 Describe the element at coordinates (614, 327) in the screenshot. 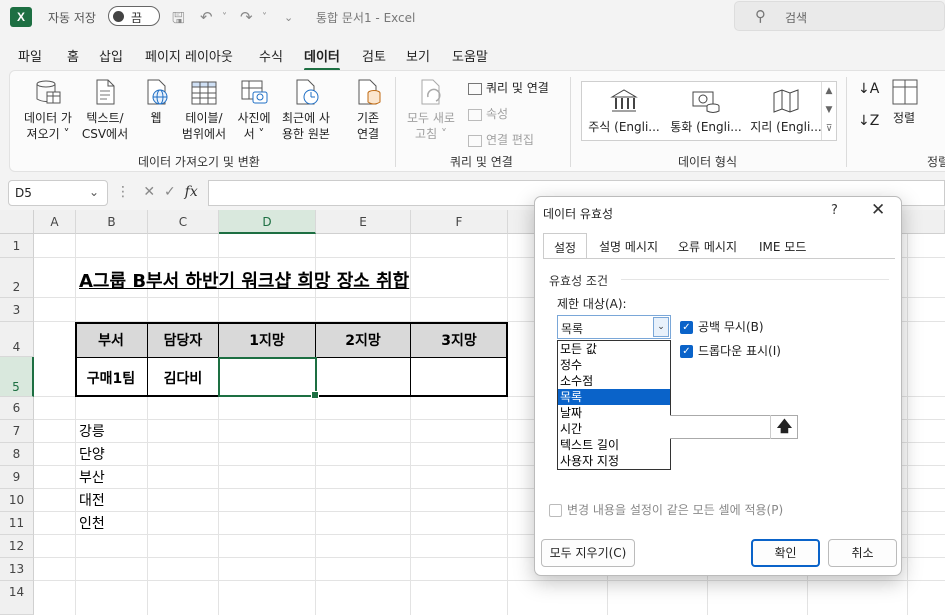

I see `allow-select: 목록 ⌄` at that location.